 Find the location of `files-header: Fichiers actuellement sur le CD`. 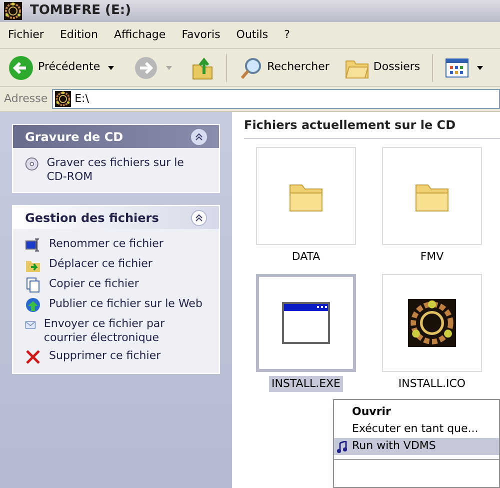

files-header: Fichiers actuellement sur le CD is located at coordinates (372, 127).